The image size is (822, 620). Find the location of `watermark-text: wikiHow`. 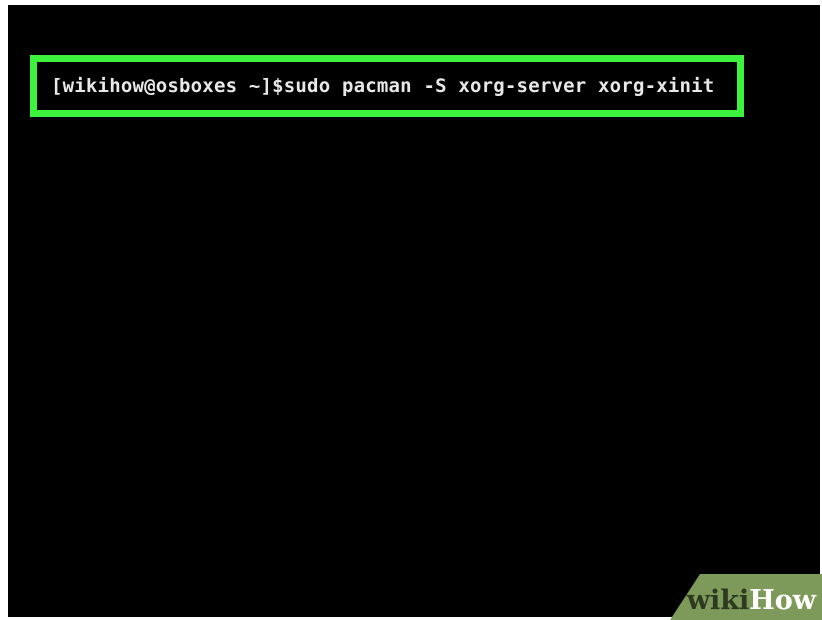

watermark-text: wikiHow is located at coordinates (751, 600).